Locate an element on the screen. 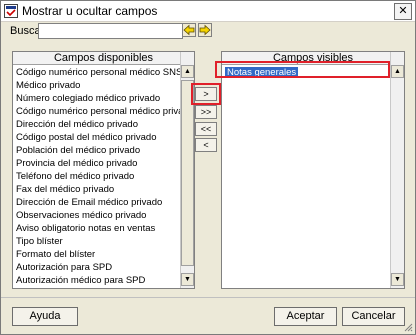 The width and height of the screenshot is (416, 335). available-field-item: Código numérico personal médico privado is located at coordinates (105, 111).